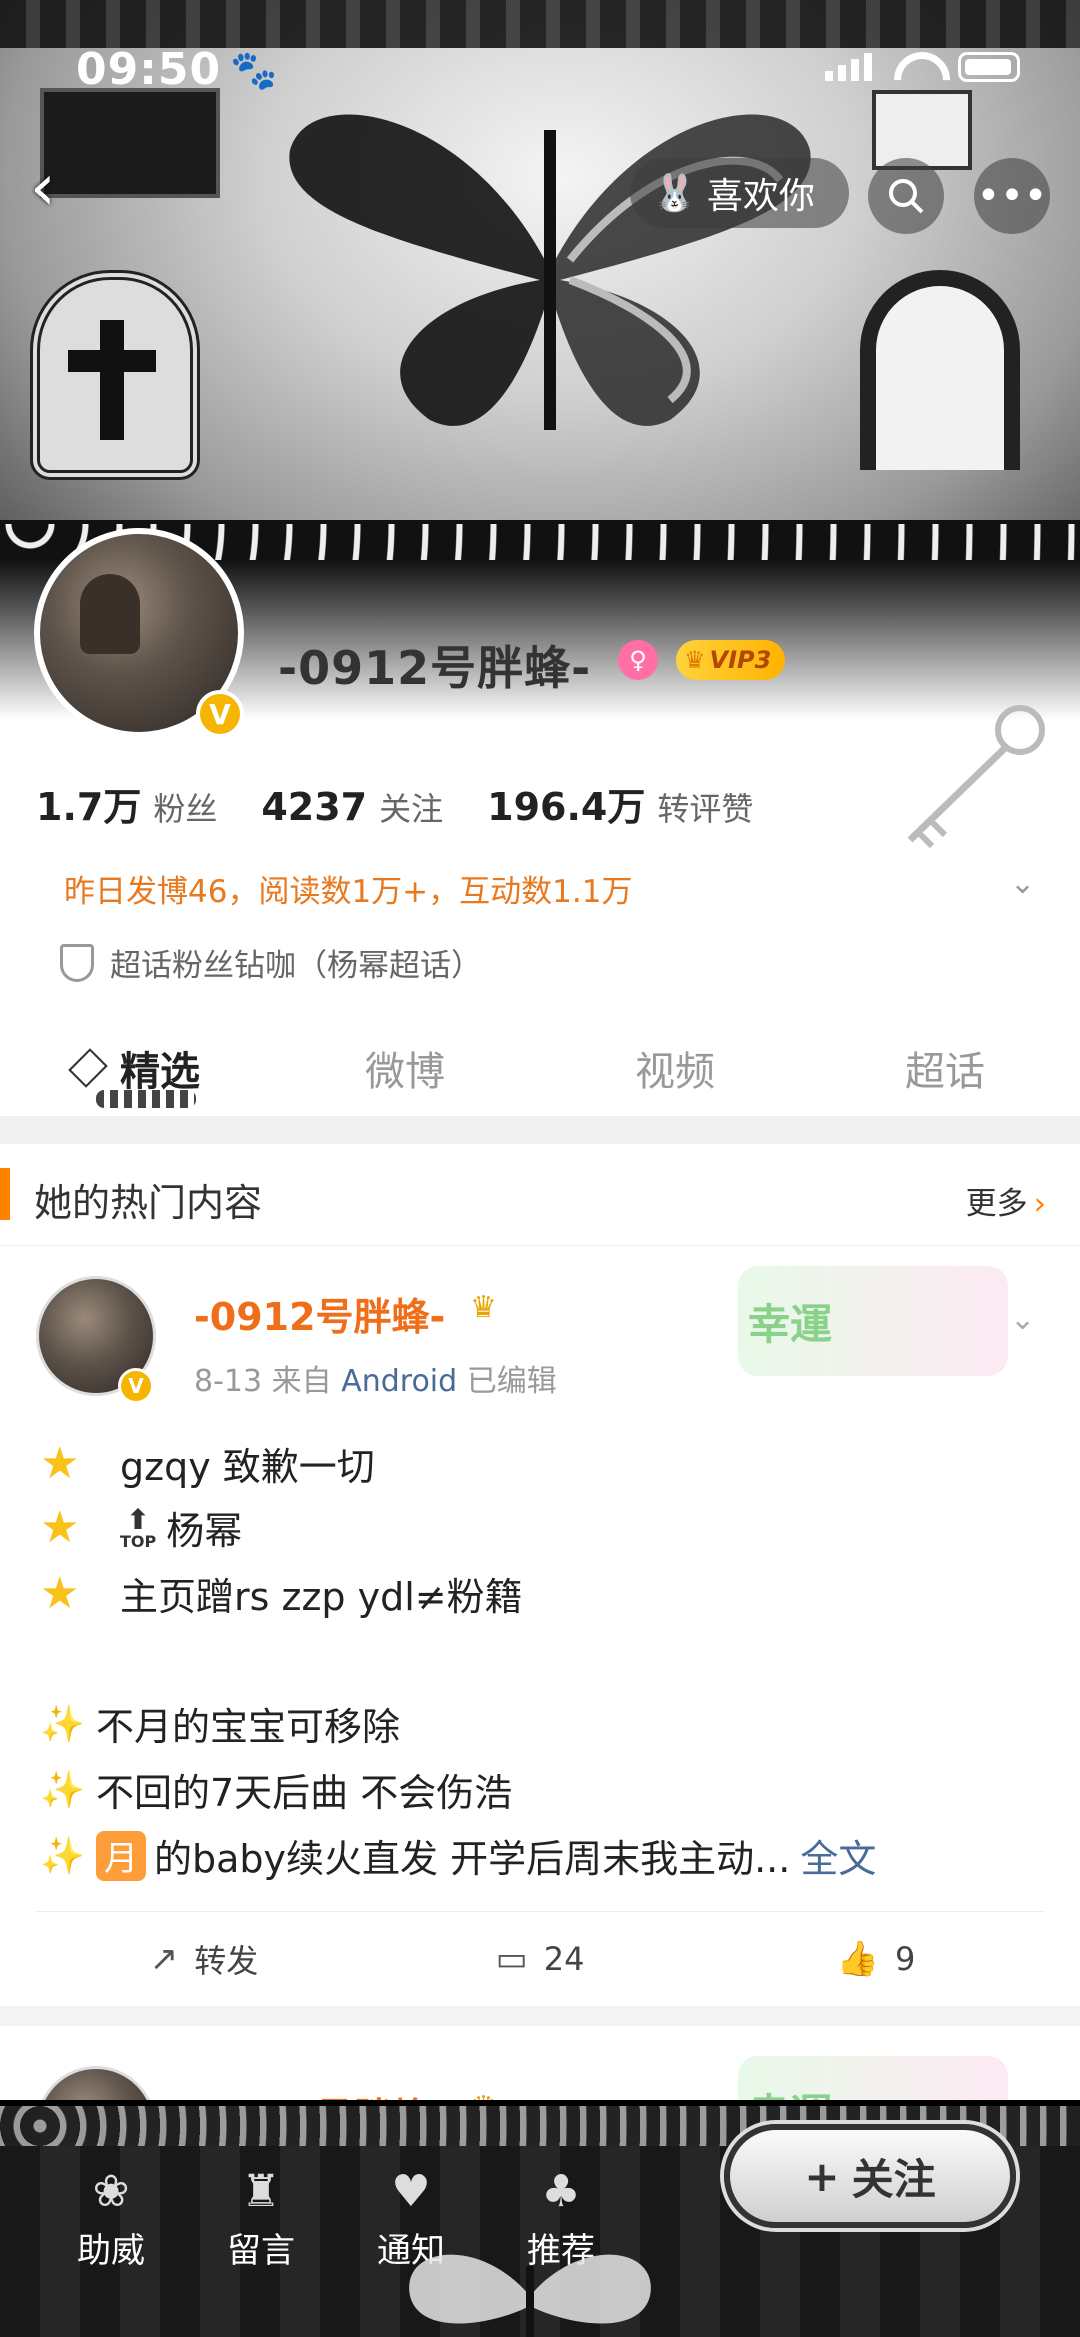 The width and height of the screenshot is (1080, 2337). What do you see at coordinates (138, 1541) in the screenshot?
I see `top-label: TOP` at bounding box center [138, 1541].